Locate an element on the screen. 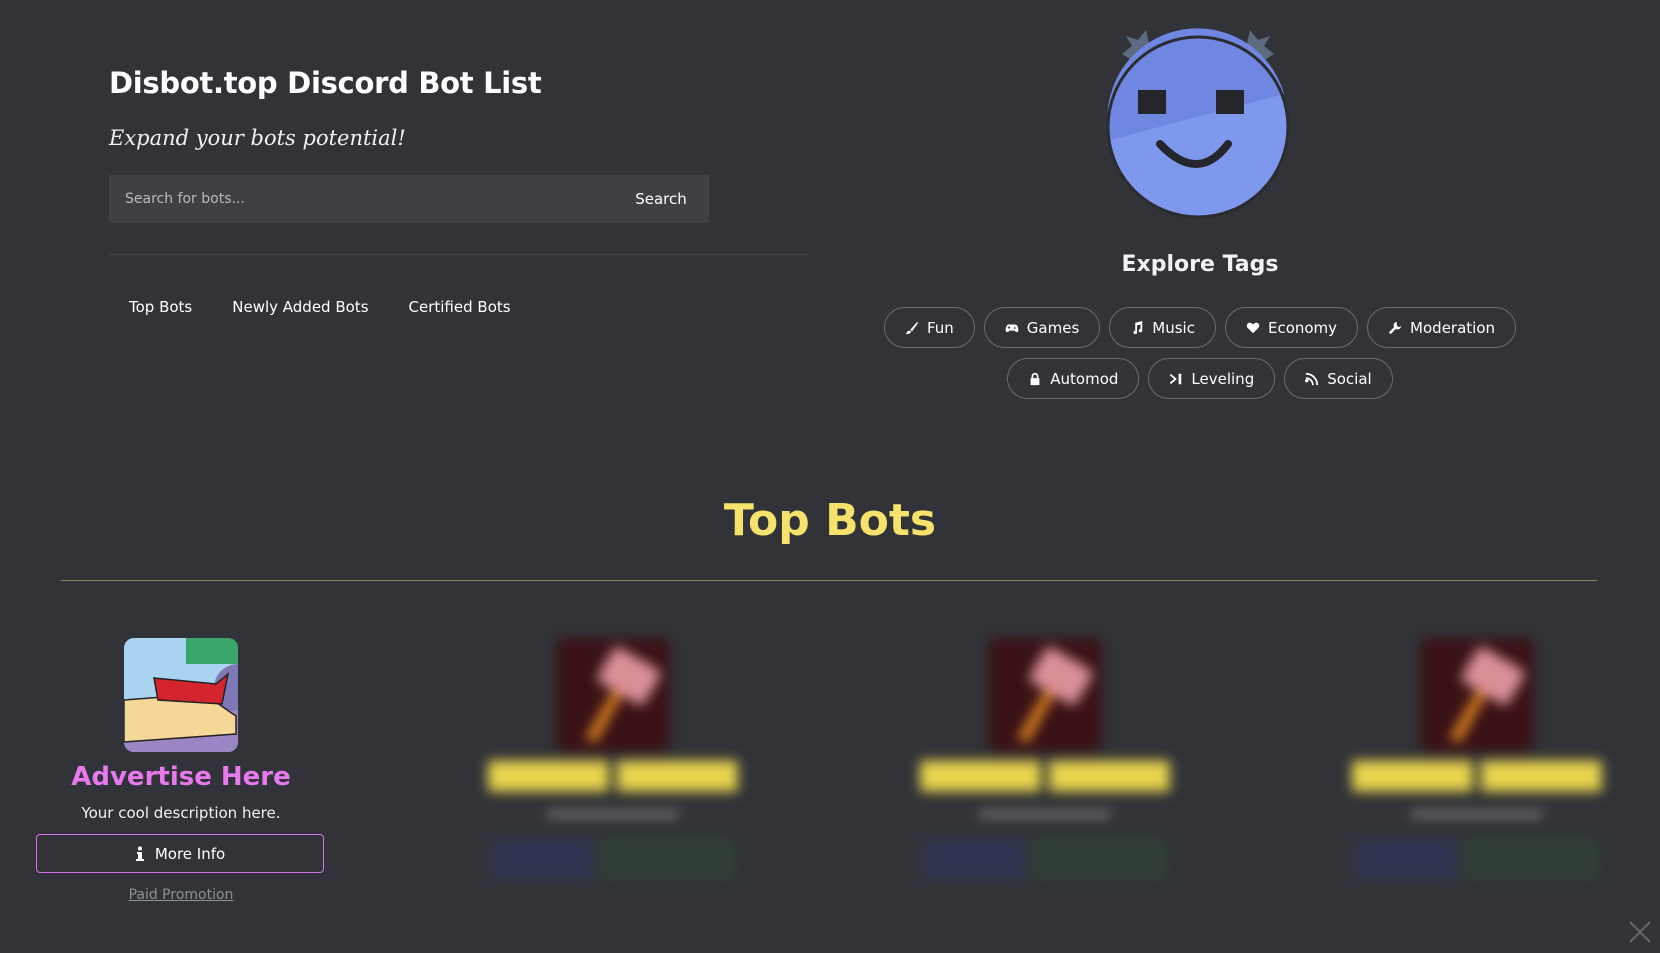 Image resolution: width=1660 pixels, height=953 pixels. tag-label: Music is located at coordinates (1173, 327).